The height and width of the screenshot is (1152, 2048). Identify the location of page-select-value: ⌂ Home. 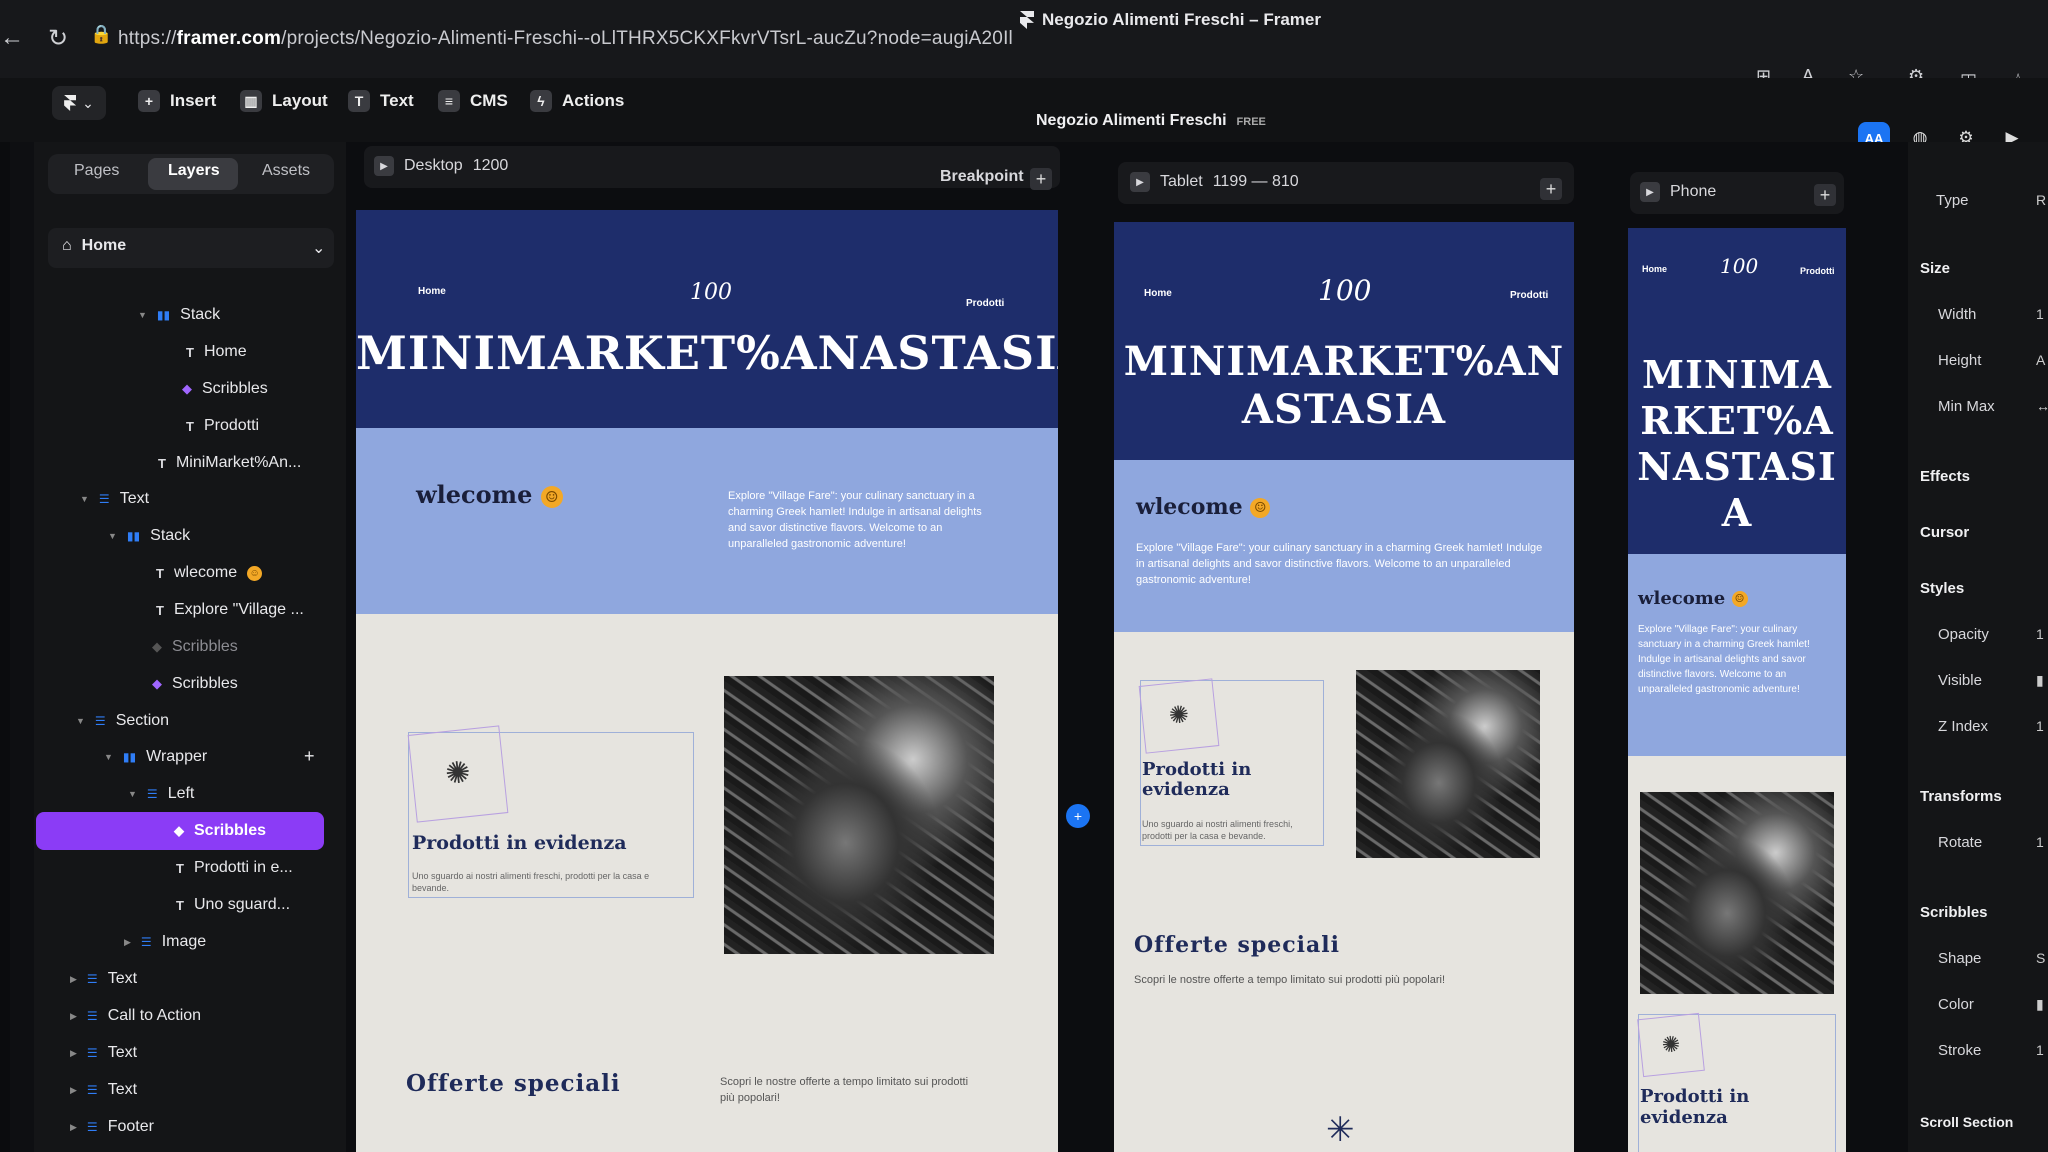
(94, 246).